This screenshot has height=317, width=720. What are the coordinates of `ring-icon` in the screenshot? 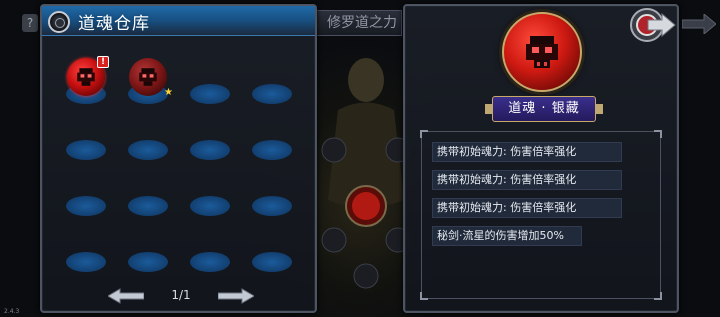 It's located at (59, 22).